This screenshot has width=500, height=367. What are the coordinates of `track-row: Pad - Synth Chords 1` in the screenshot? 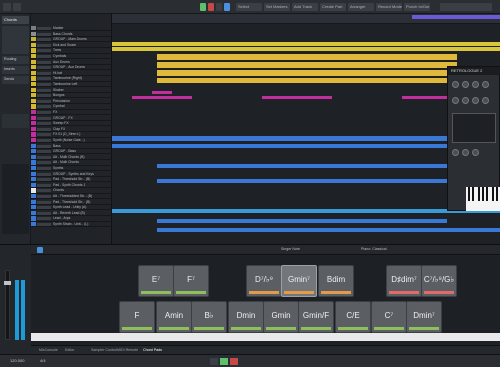 It's located at (71, 185).